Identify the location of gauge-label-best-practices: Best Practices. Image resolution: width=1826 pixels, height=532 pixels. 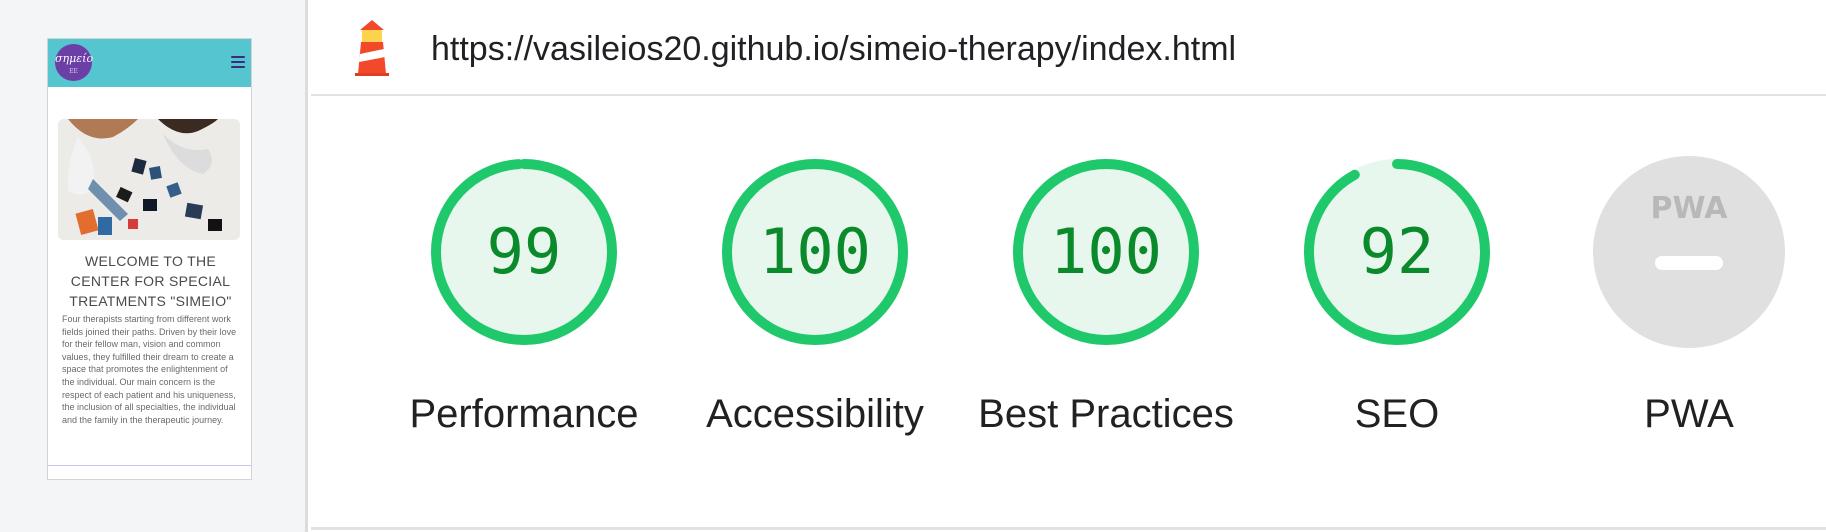
(1106, 414).